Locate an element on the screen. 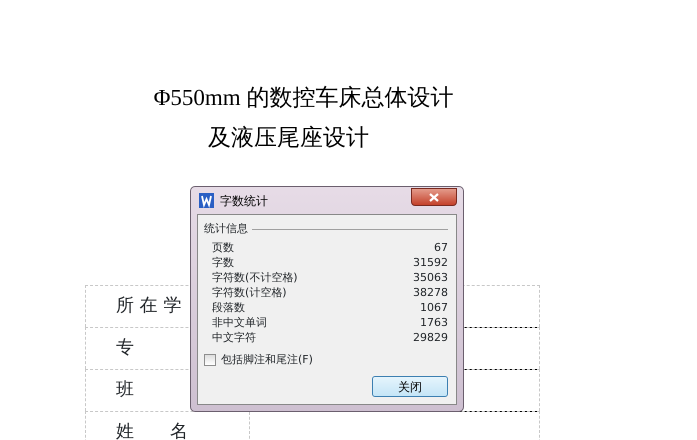  stat-value: 31592 is located at coordinates (430, 262).